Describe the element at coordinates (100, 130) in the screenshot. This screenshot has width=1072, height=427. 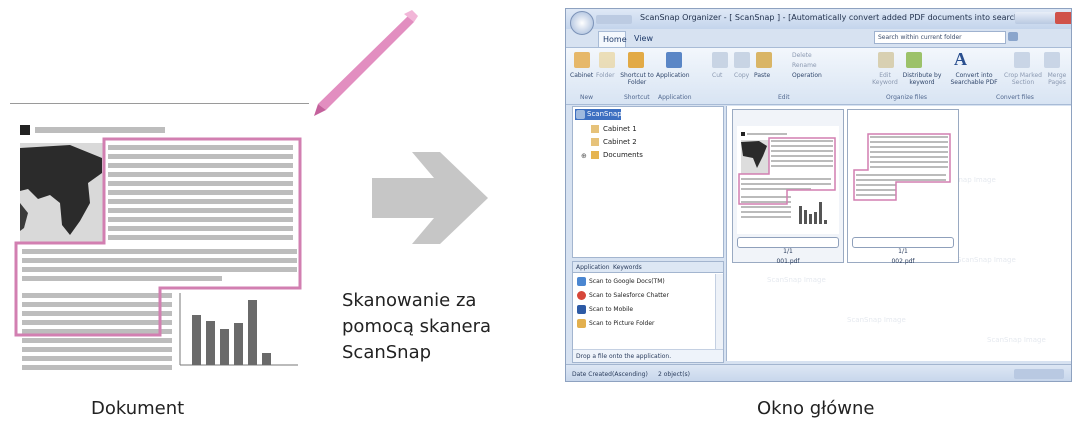
I see `document-heading-line` at that location.